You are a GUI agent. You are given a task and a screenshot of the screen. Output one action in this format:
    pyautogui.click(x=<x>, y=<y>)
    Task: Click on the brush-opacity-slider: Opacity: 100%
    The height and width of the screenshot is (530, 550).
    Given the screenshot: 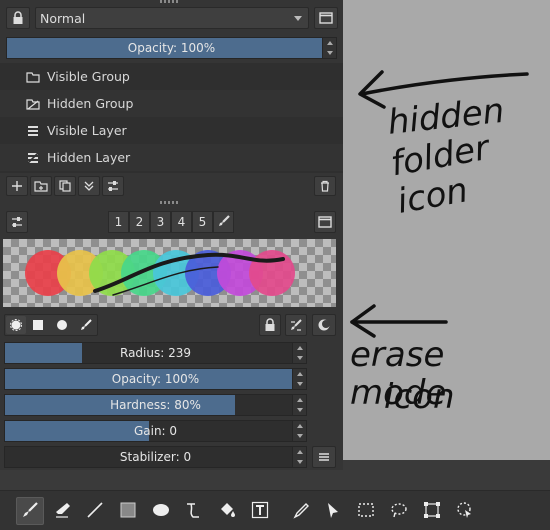 What is the action you would take?
    pyautogui.click(x=155, y=379)
    